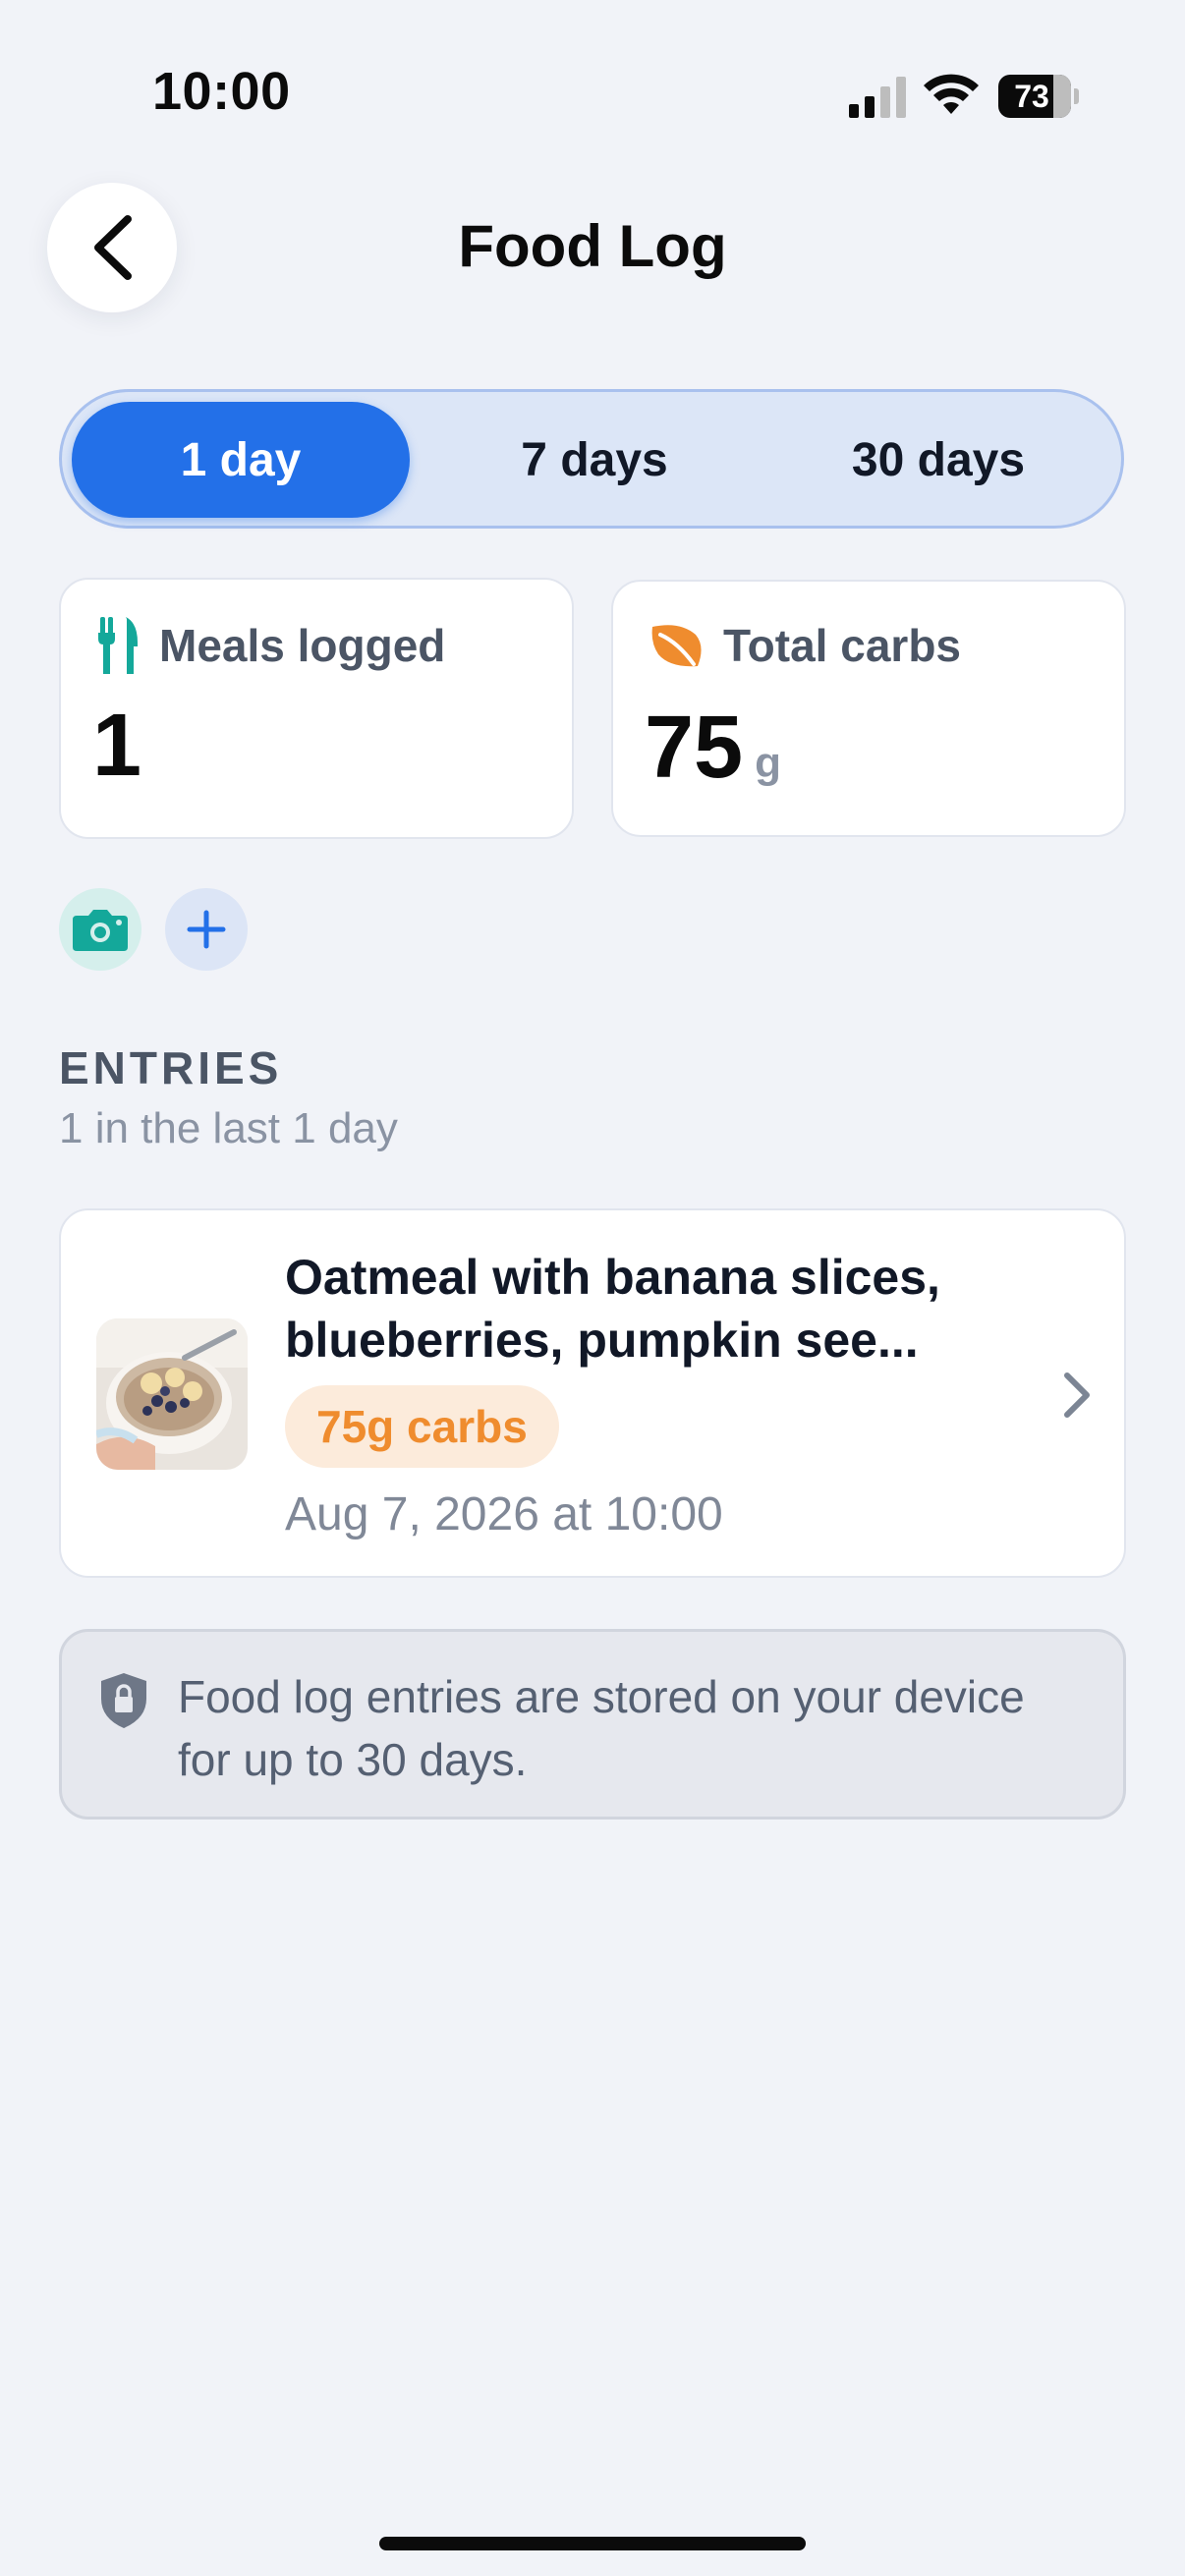 The height and width of the screenshot is (2576, 1185). I want to click on fork-knife-icon, so click(118, 645).